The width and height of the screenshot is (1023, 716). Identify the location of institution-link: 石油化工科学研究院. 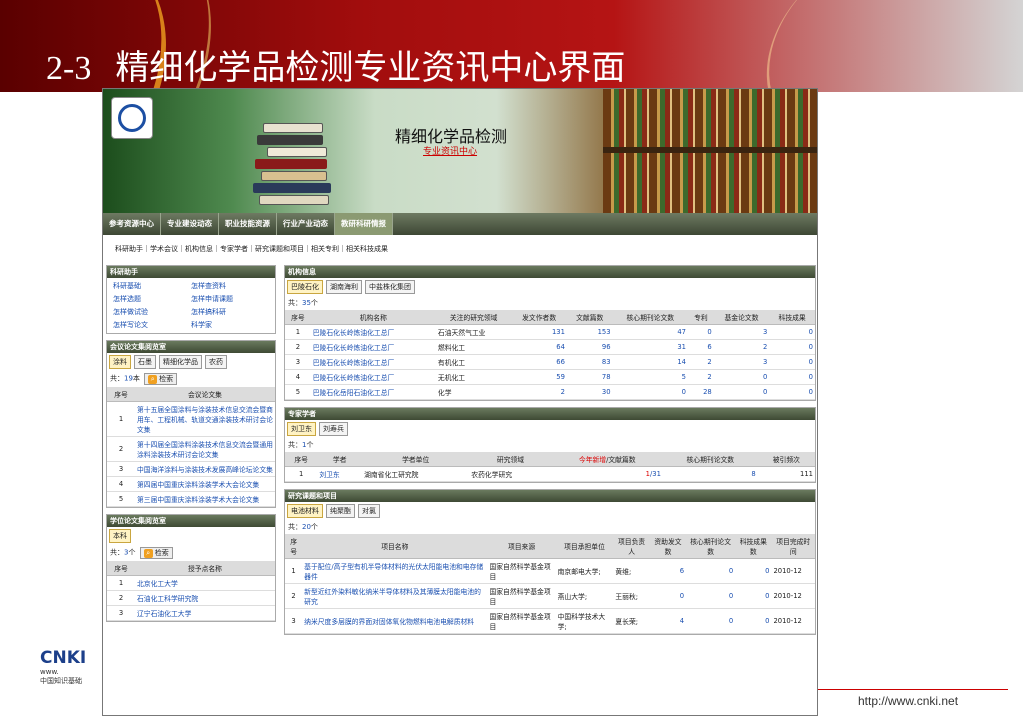
(205, 598).